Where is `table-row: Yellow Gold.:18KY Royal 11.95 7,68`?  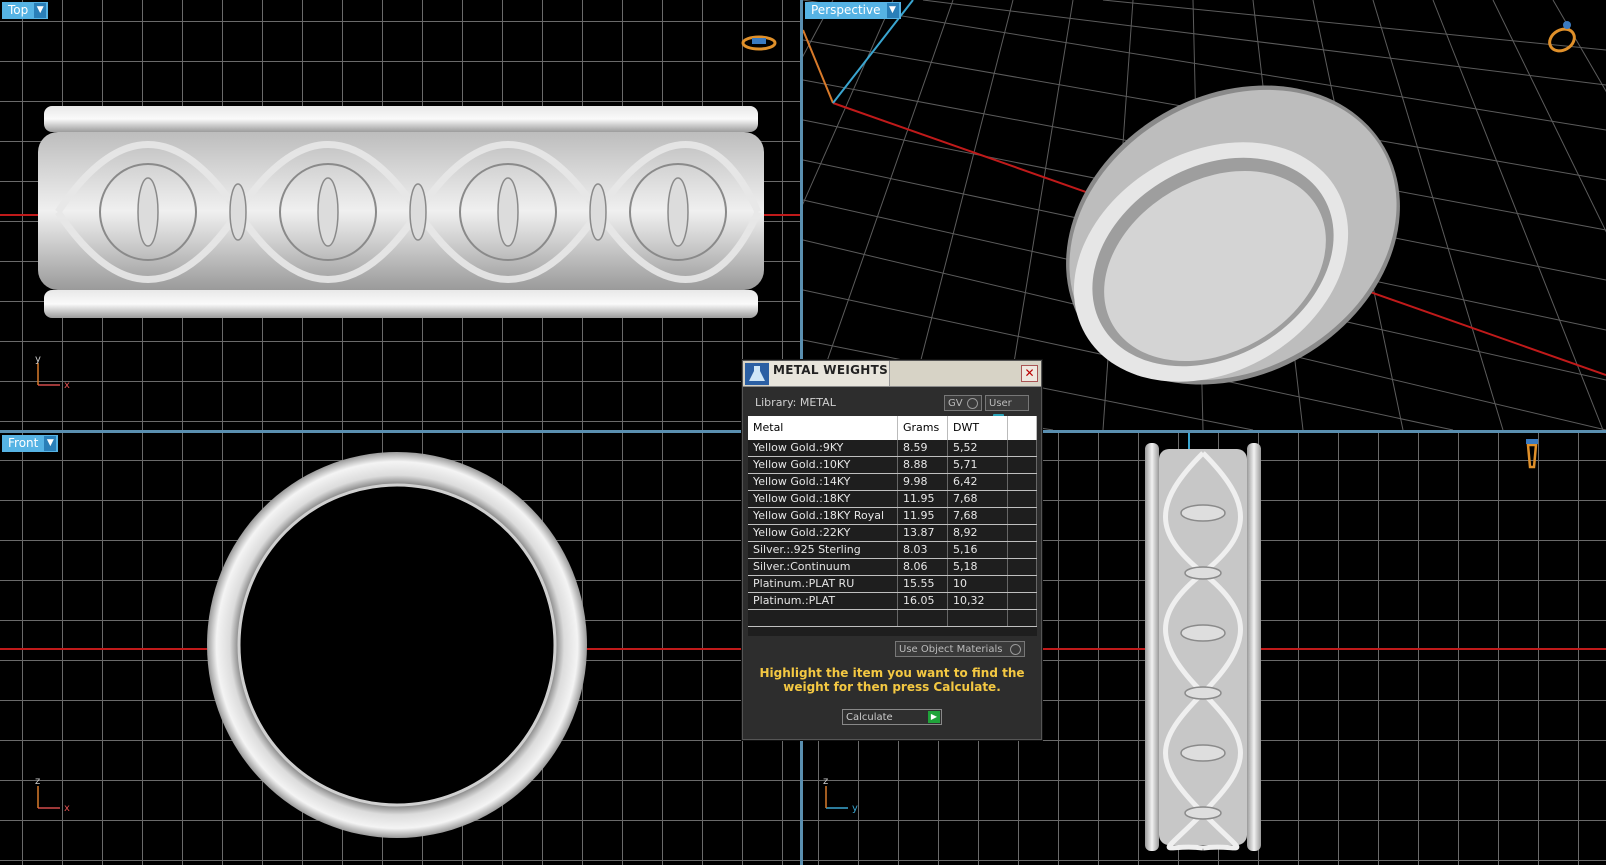 table-row: Yellow Gold.:18KY Royal 11.95 7,68 is located at coordinates (892, 516).